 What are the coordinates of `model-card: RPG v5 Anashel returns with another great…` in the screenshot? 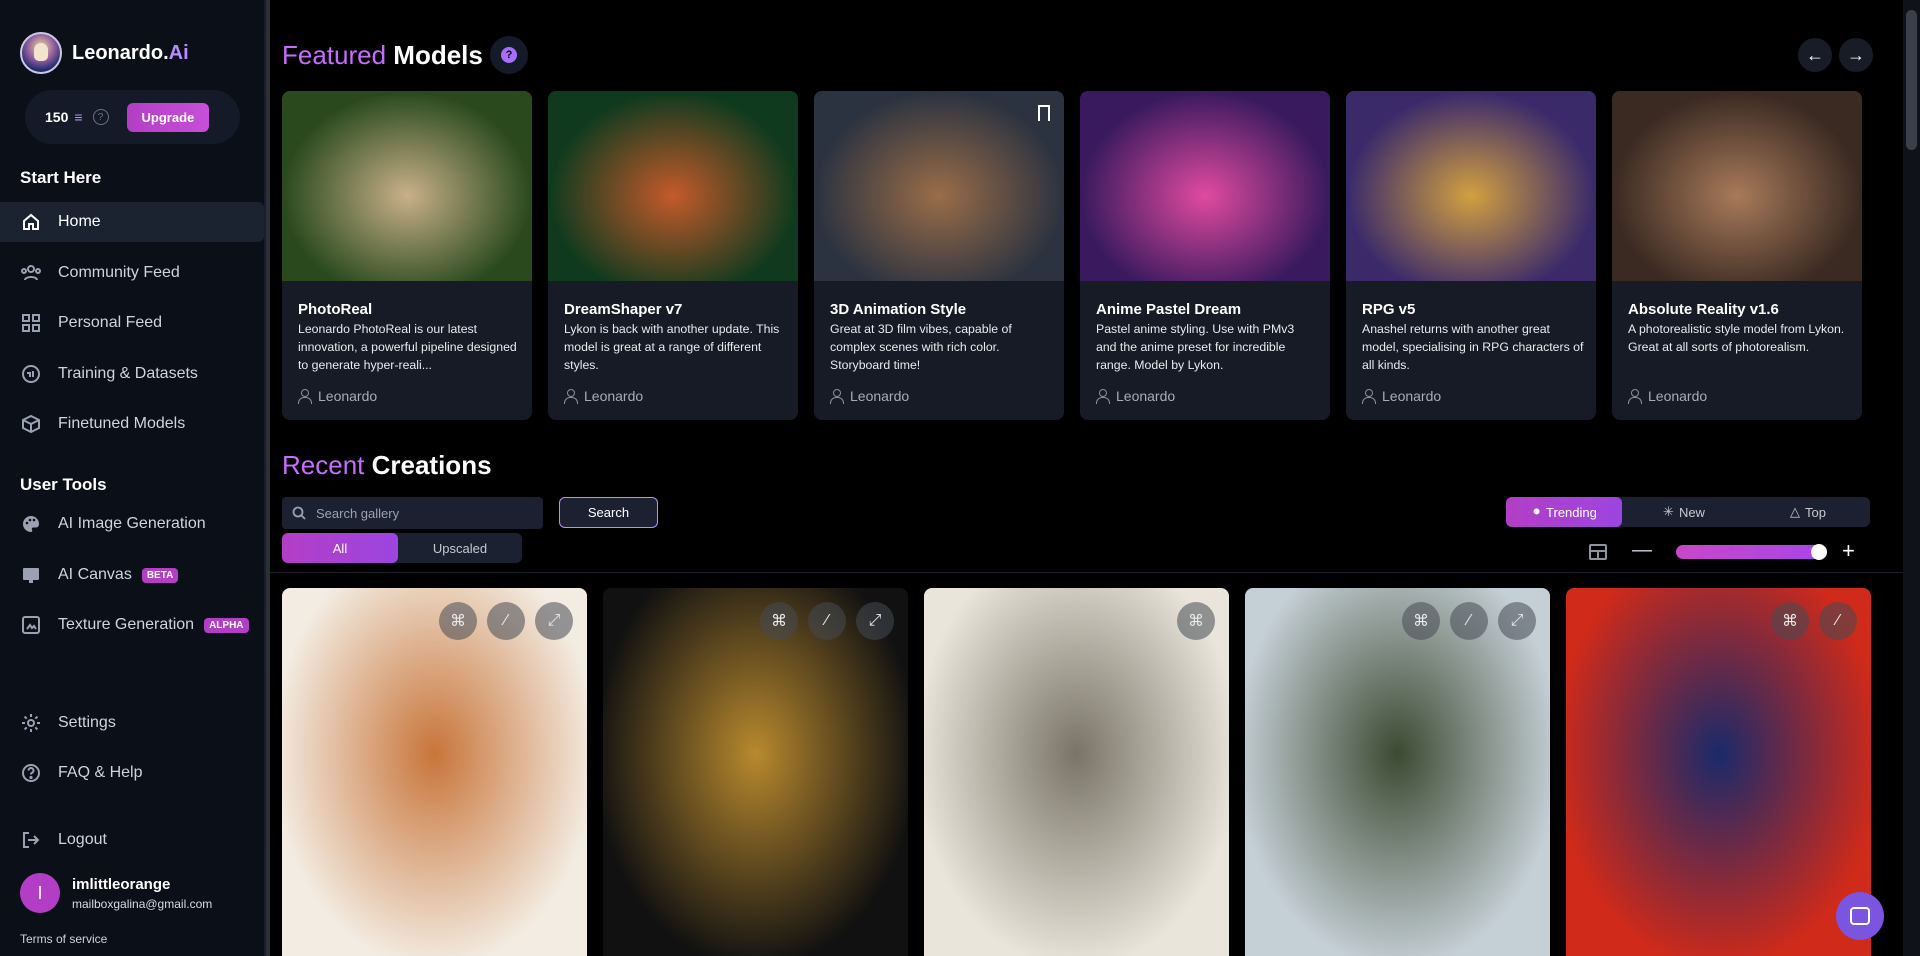 It's located at (1471, 255).